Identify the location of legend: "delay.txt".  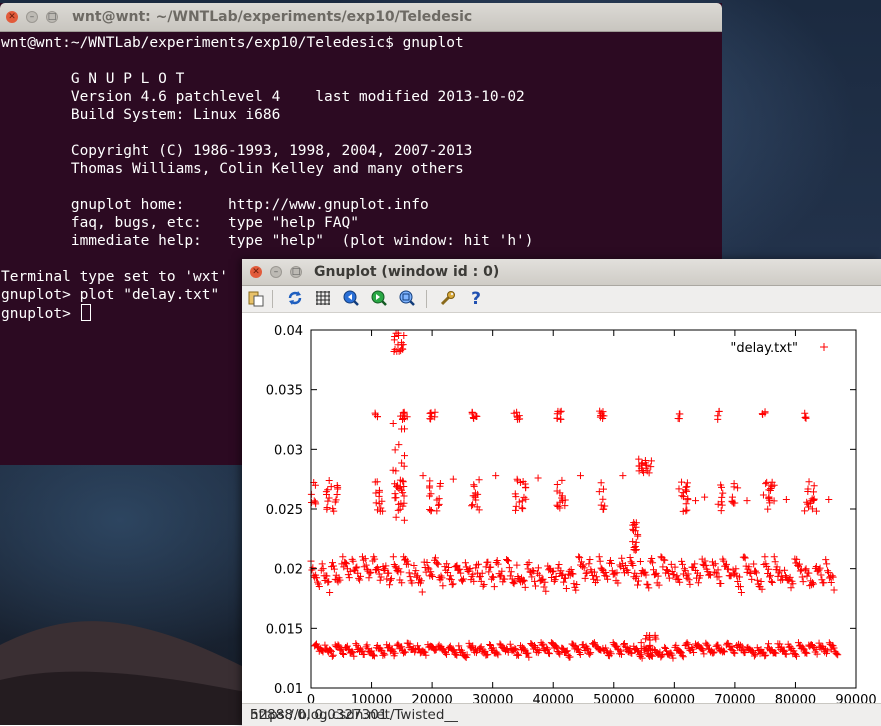
(779, 348).